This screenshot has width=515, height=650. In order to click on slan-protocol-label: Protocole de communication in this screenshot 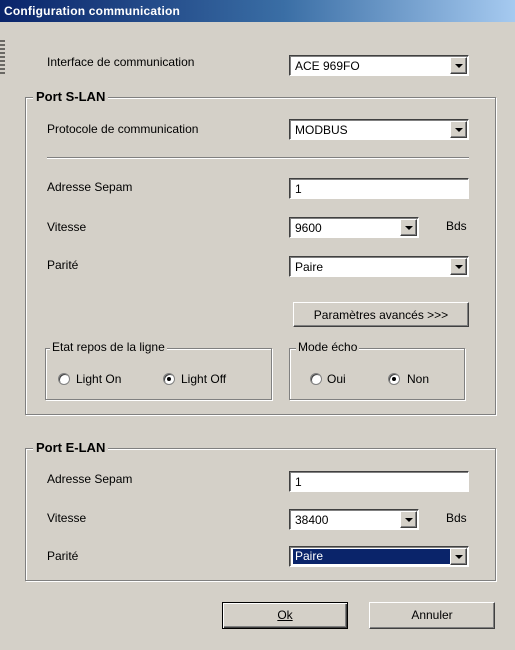, I will do `click(123, 129)`.